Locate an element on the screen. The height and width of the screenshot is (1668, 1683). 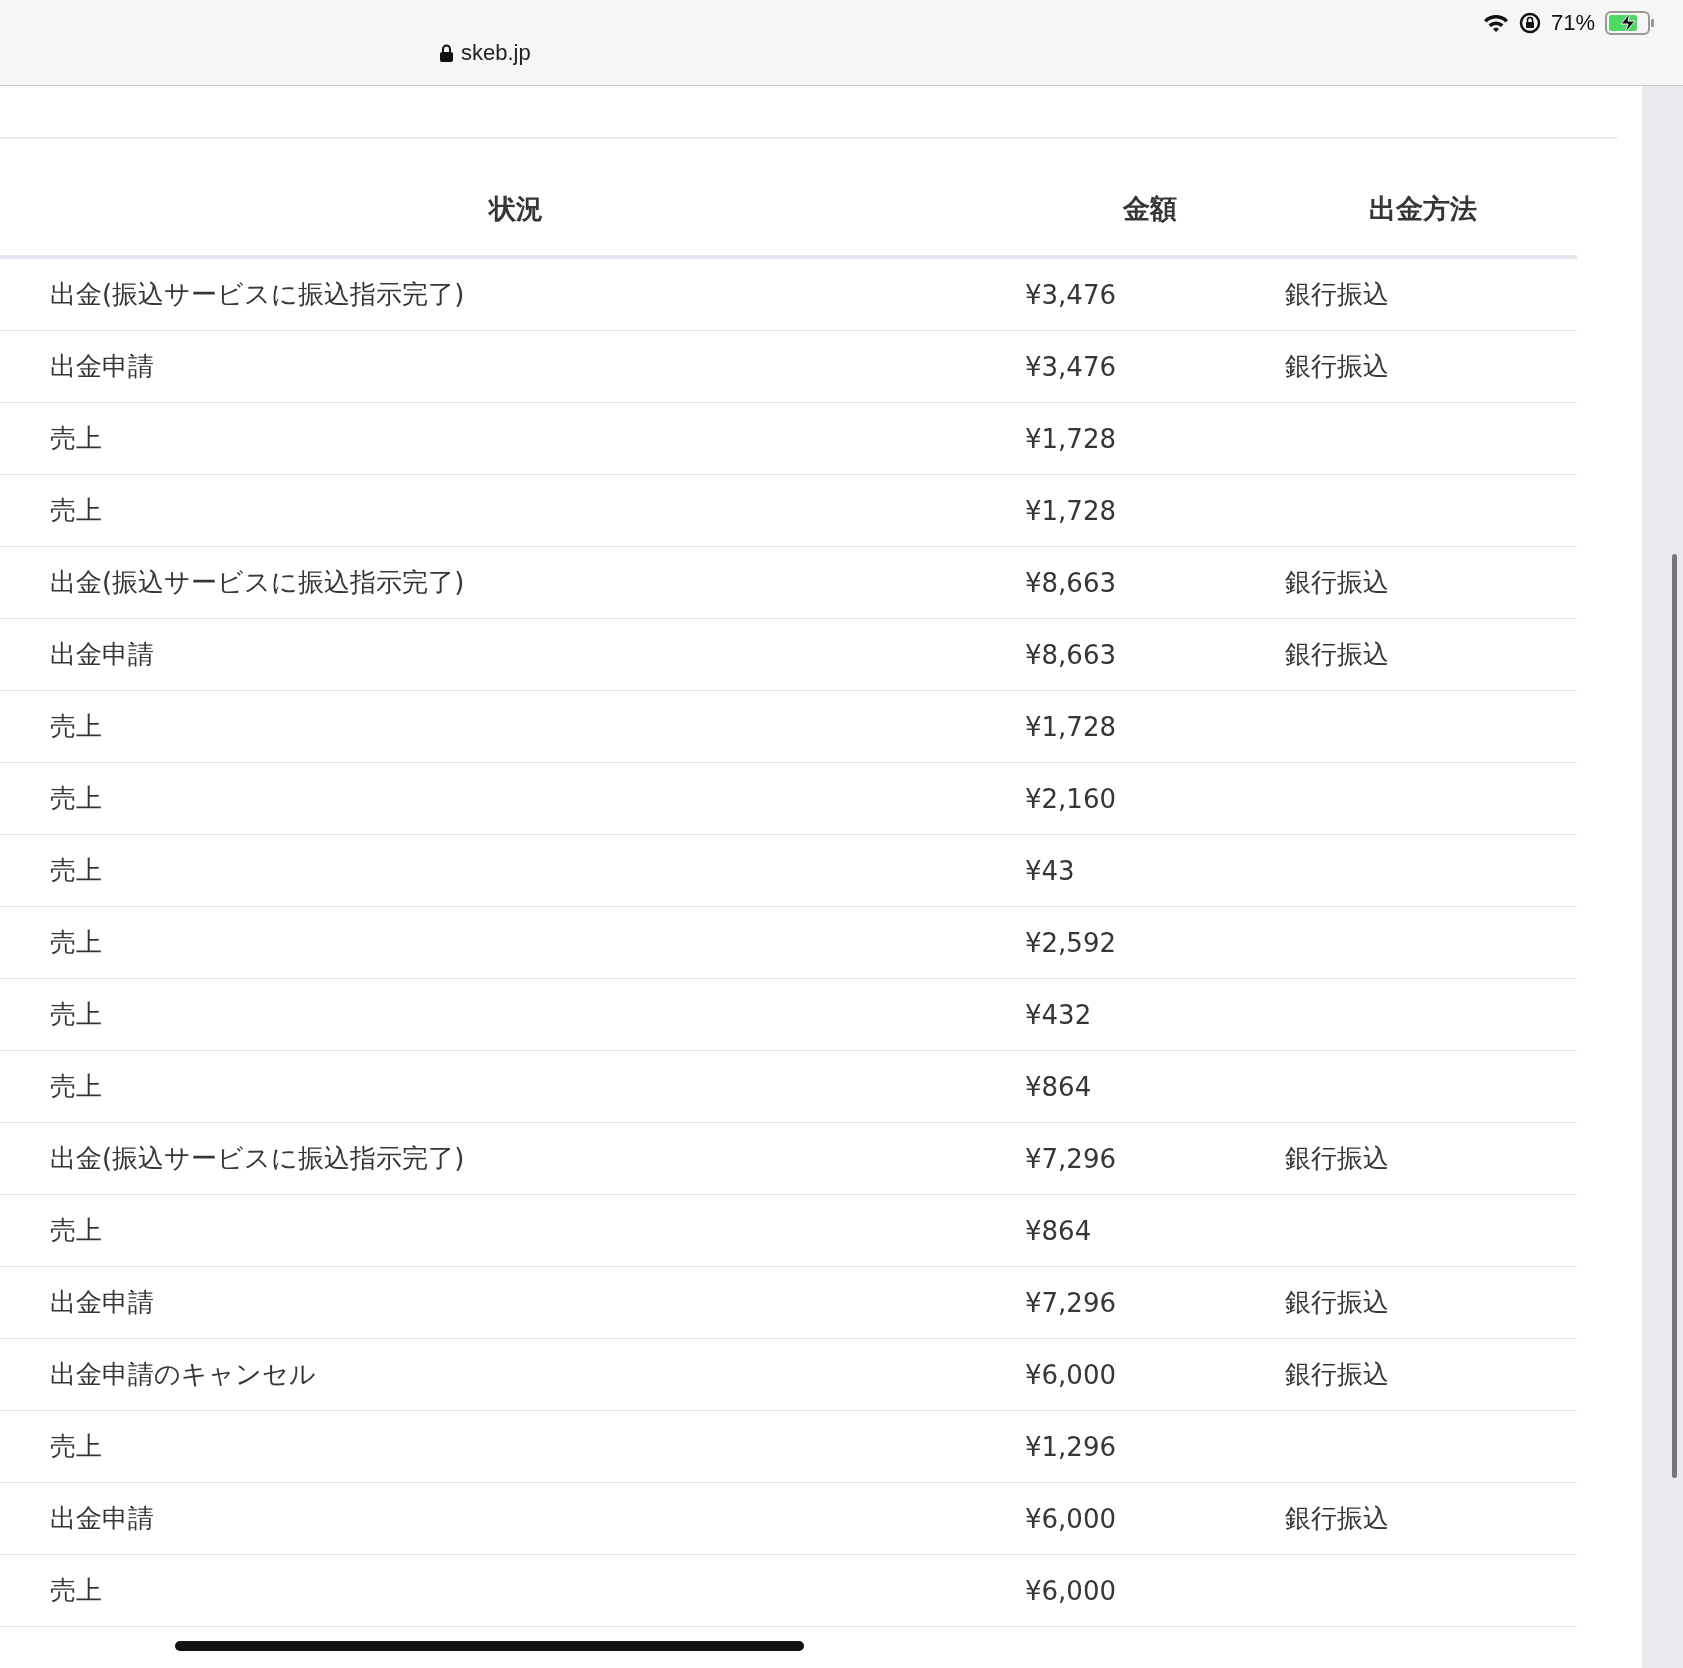
amount-cell-text: ¥43 is located at coordinates (1050, 870).